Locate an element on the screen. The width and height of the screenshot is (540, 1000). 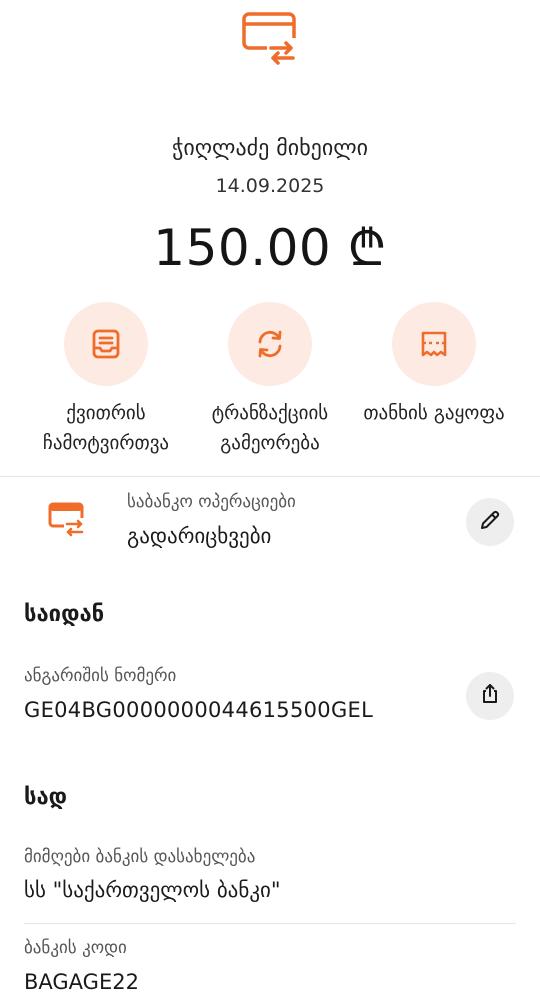
account-number-caption: ანგარიშის ნომერი is located at coordinates (100, 676).